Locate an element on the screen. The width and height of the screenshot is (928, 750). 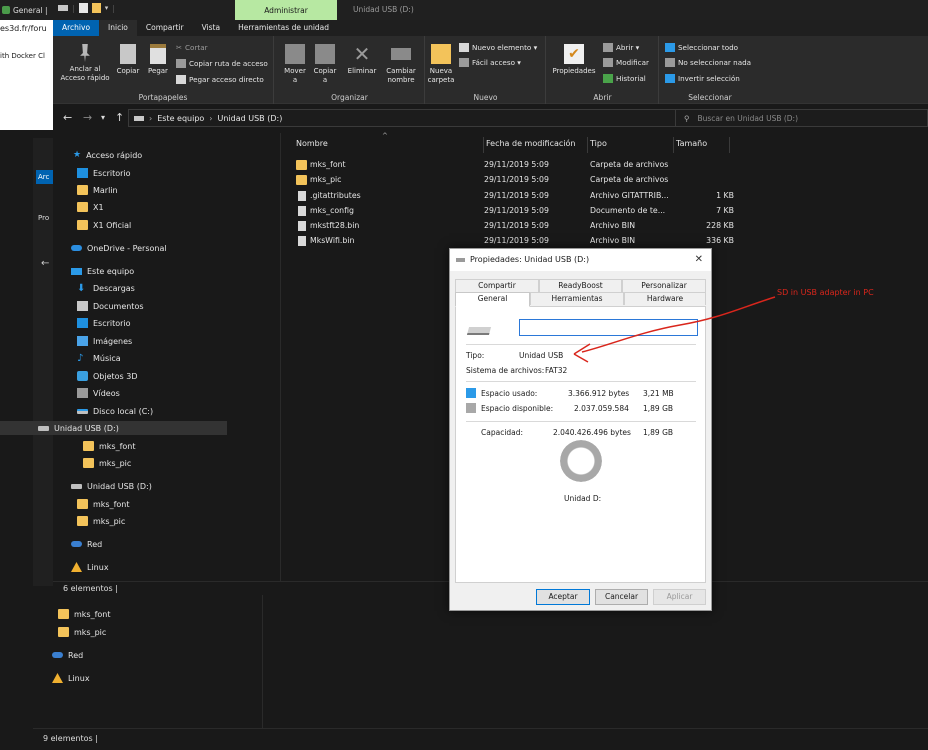
easy-access-icon is located at coordinates (464, 62).